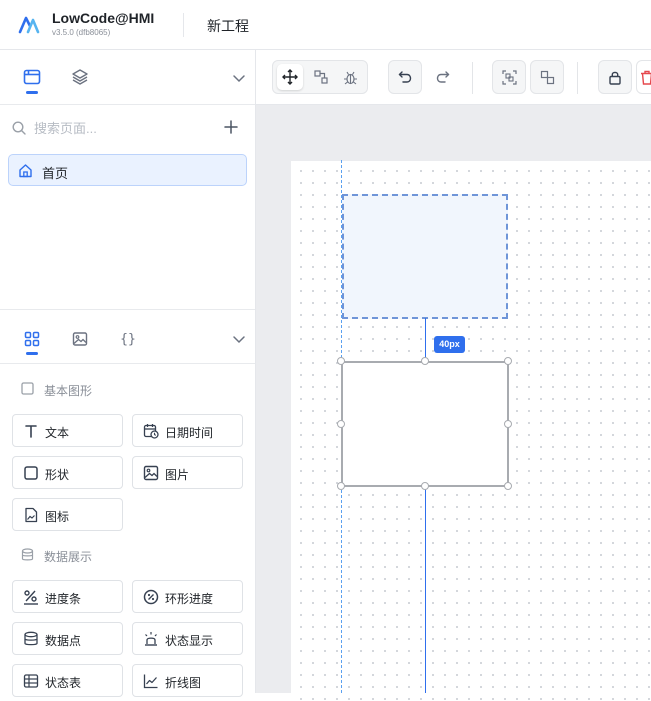 The height and width of the screenshot is (701, 651). I want to click on redo-button, so click(443, 77).